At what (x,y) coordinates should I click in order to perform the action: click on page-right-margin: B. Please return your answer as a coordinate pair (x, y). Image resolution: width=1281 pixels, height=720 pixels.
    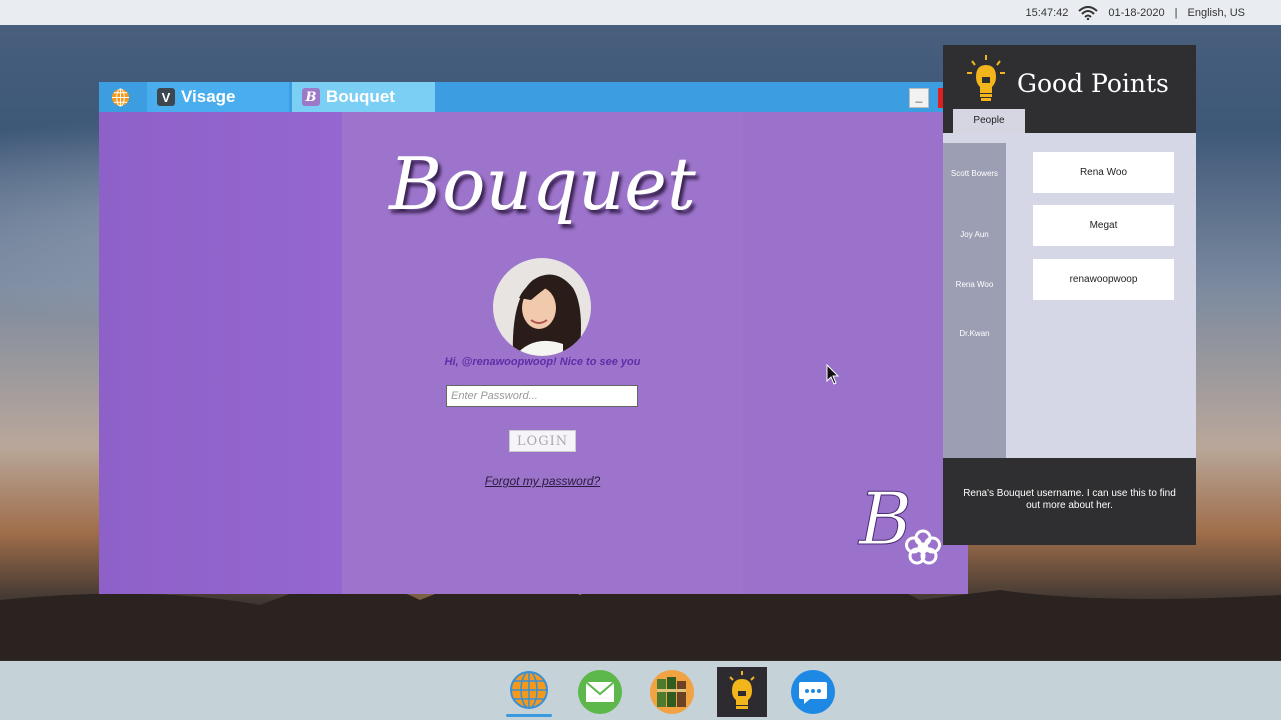
    Looking at the image, I should click on (855, 353).